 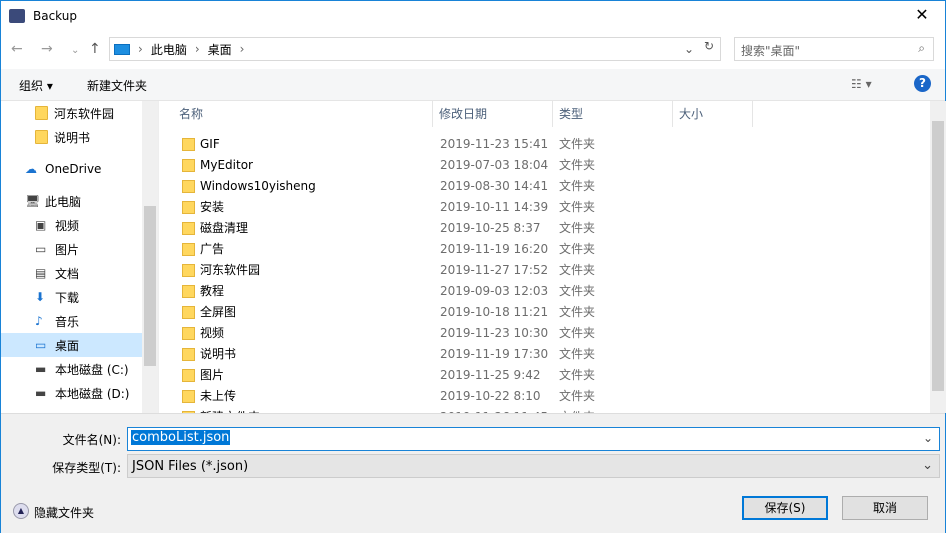 What do you see at coordinates (494, 333) in the screenshot?
I see `file-date: 2019-11-23 10:30` at bounding box center [494, 333].